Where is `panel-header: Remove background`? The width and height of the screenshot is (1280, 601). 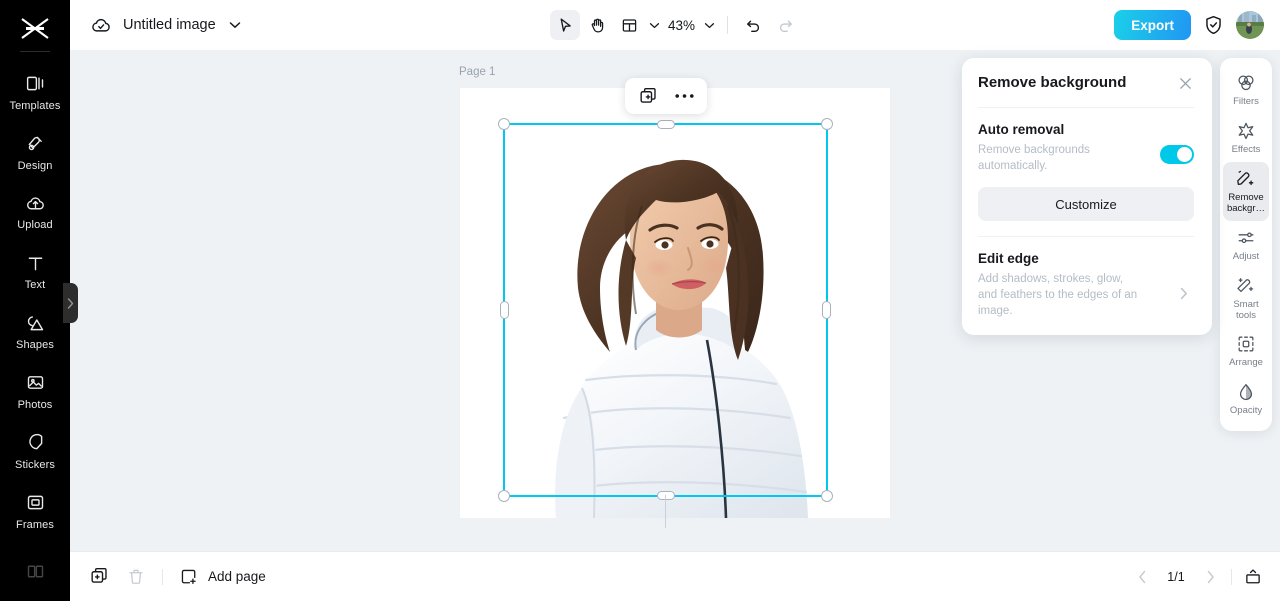
panel-header: Remove background is located at coordinates (1086, 83).